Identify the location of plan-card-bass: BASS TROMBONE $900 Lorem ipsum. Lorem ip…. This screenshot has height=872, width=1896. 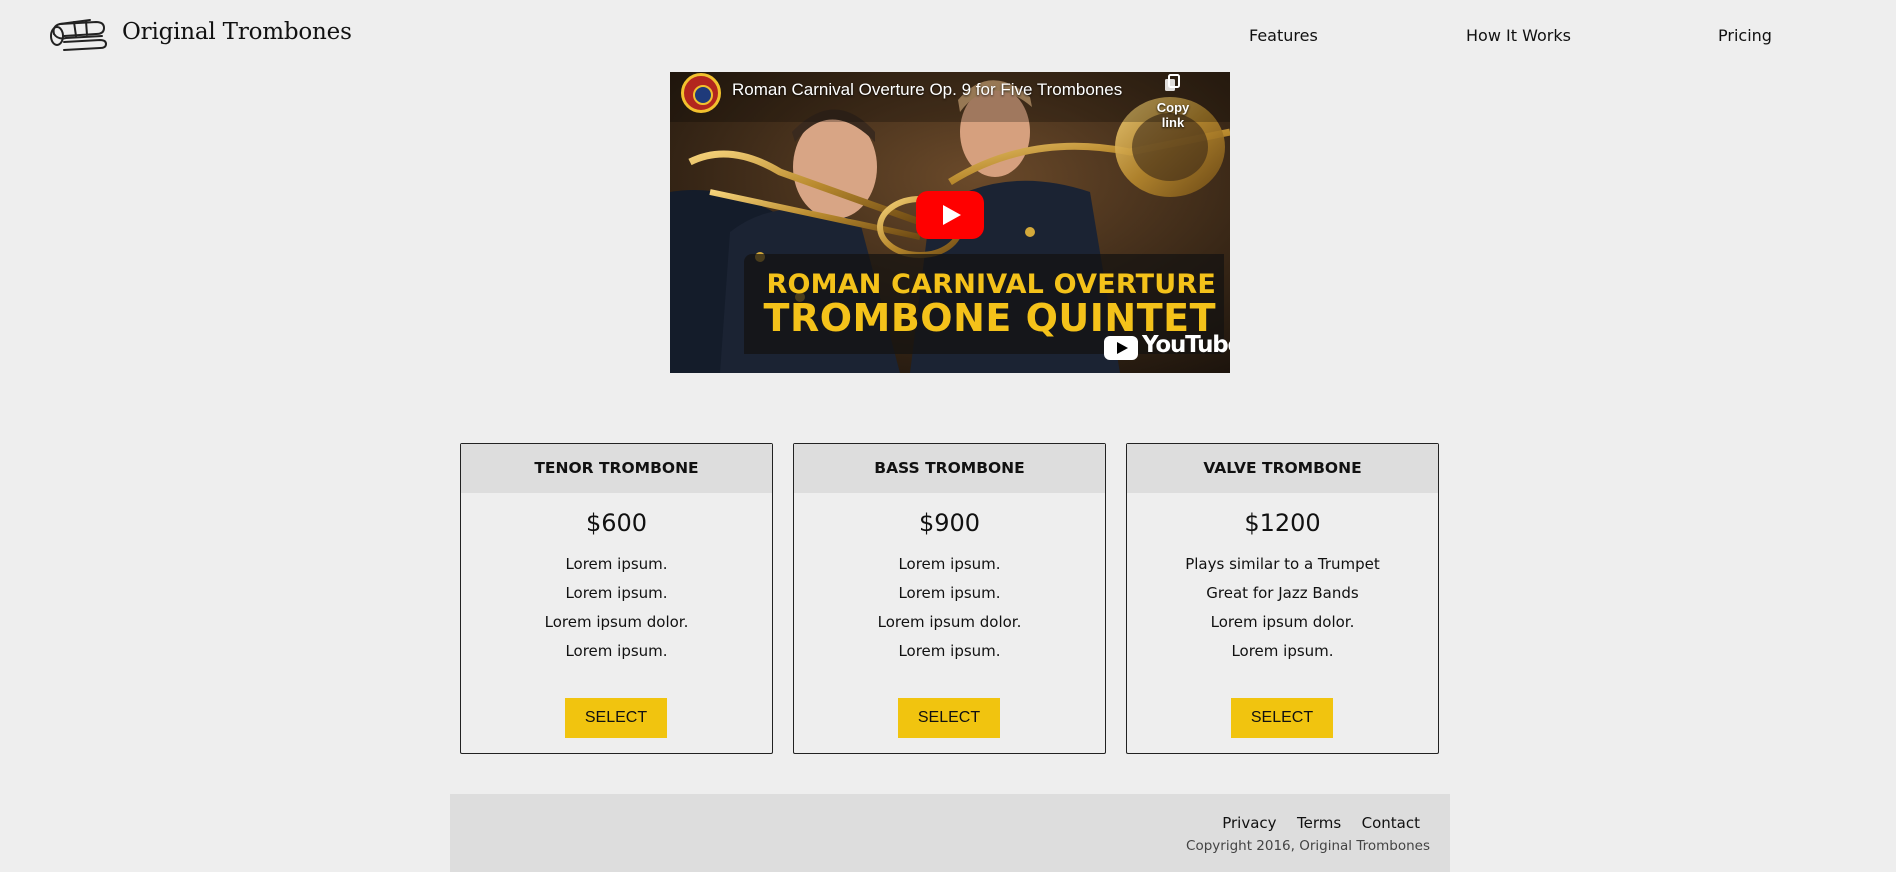
(949, 598).